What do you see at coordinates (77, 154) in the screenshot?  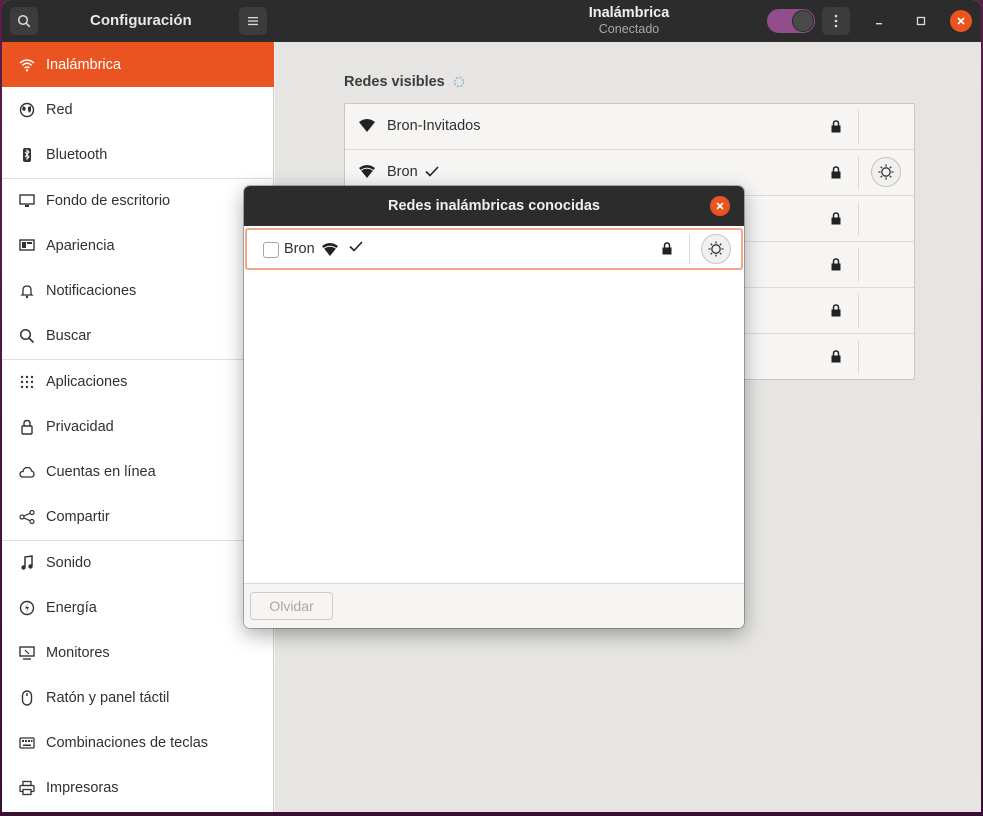 I see `sidebar-item-label: Bluetooth` at bounding box center [77, 154].